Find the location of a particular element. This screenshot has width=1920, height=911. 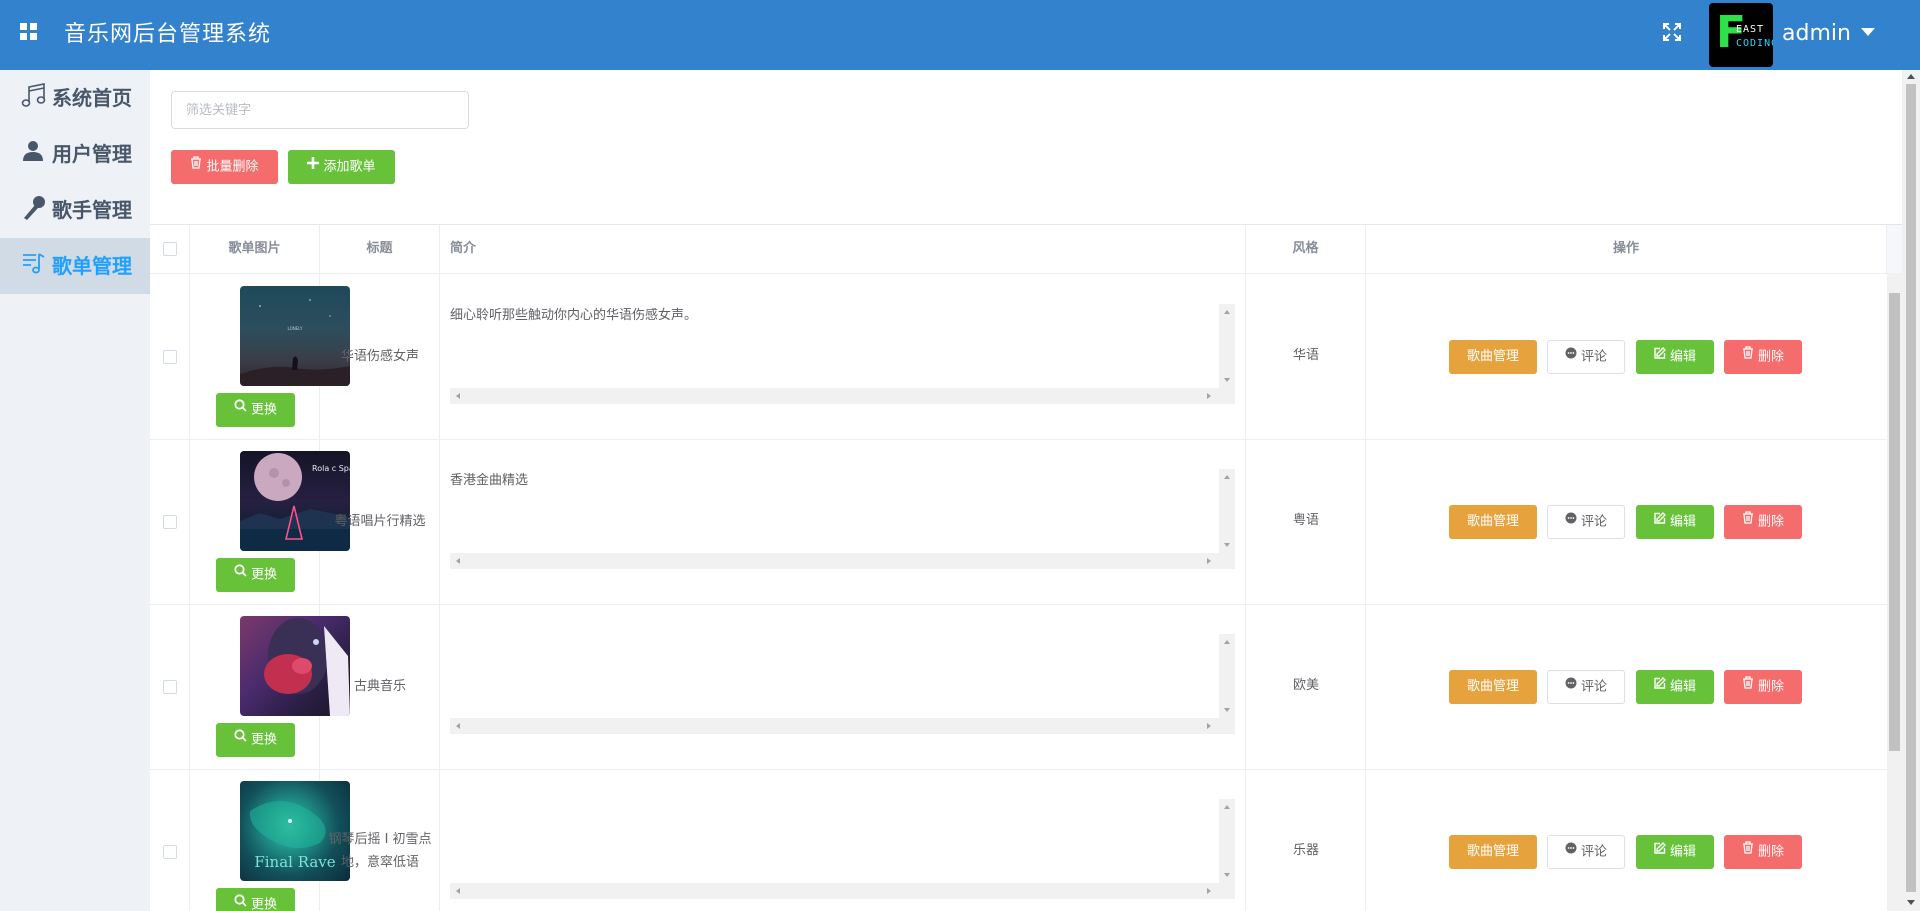

style-cell: 华语 is located at coordinates (1306, 356).